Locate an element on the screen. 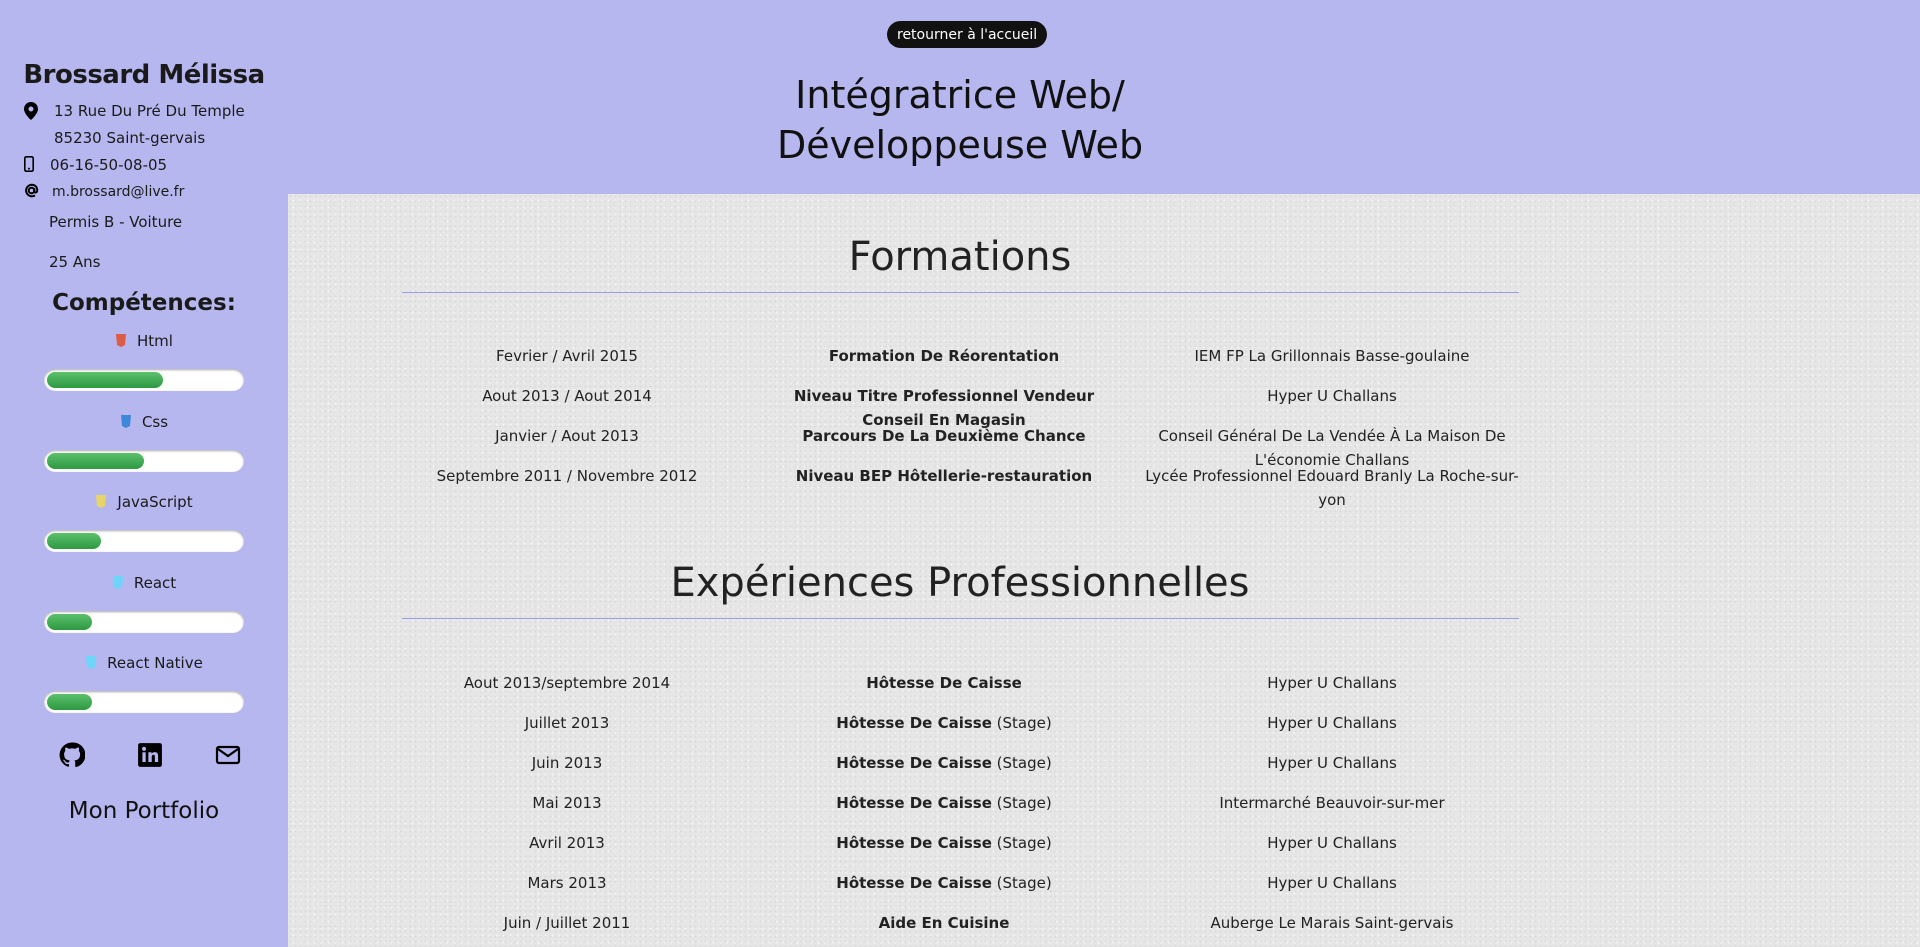 The width and height of the screenshot is (1920, 947). item-date: Mars 2013 is located at coordinates (567, 883).